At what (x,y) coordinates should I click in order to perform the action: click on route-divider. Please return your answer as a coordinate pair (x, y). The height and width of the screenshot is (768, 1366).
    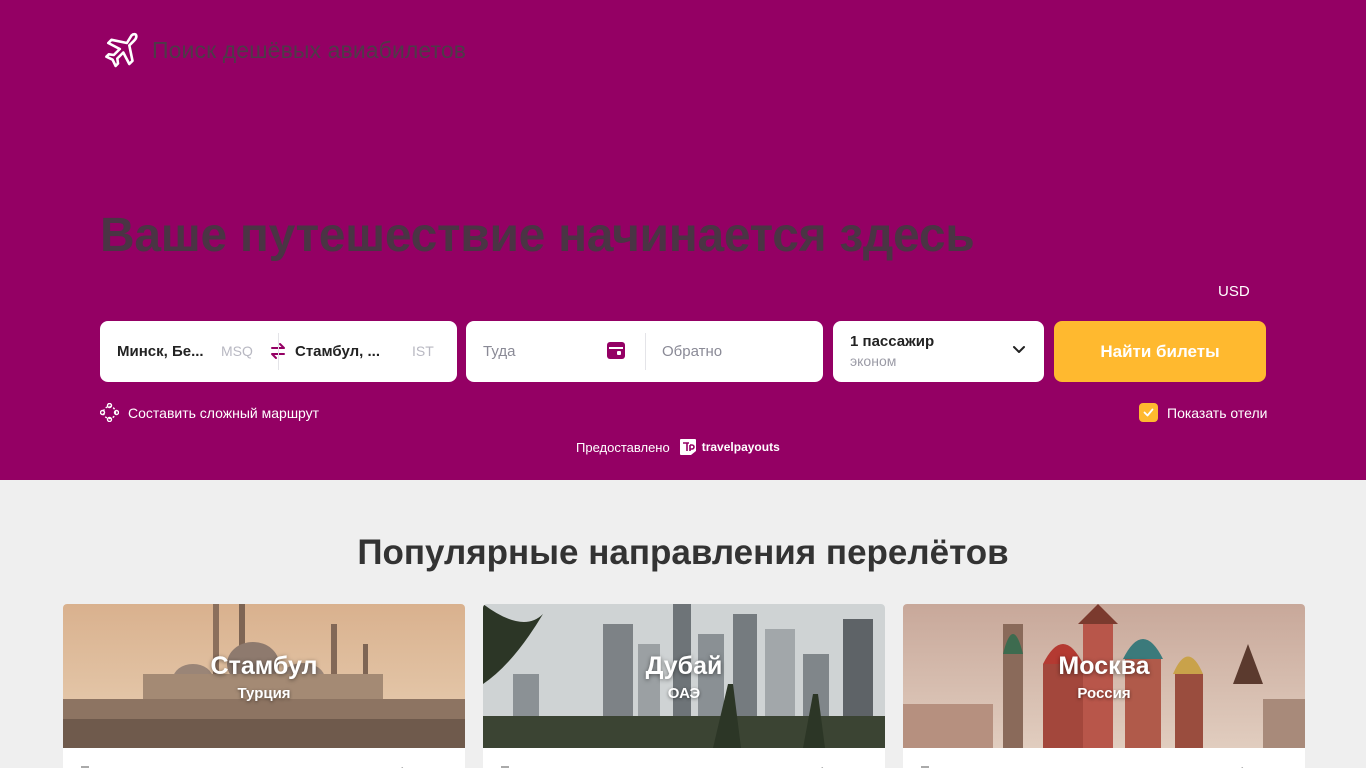
    Looking at the image, I should click on (278, 351).